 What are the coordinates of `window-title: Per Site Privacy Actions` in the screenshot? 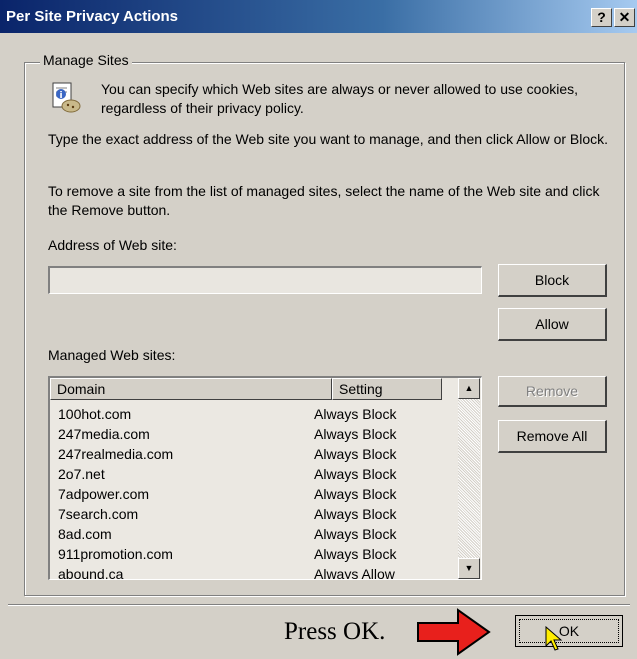 It's located at (92, 16).